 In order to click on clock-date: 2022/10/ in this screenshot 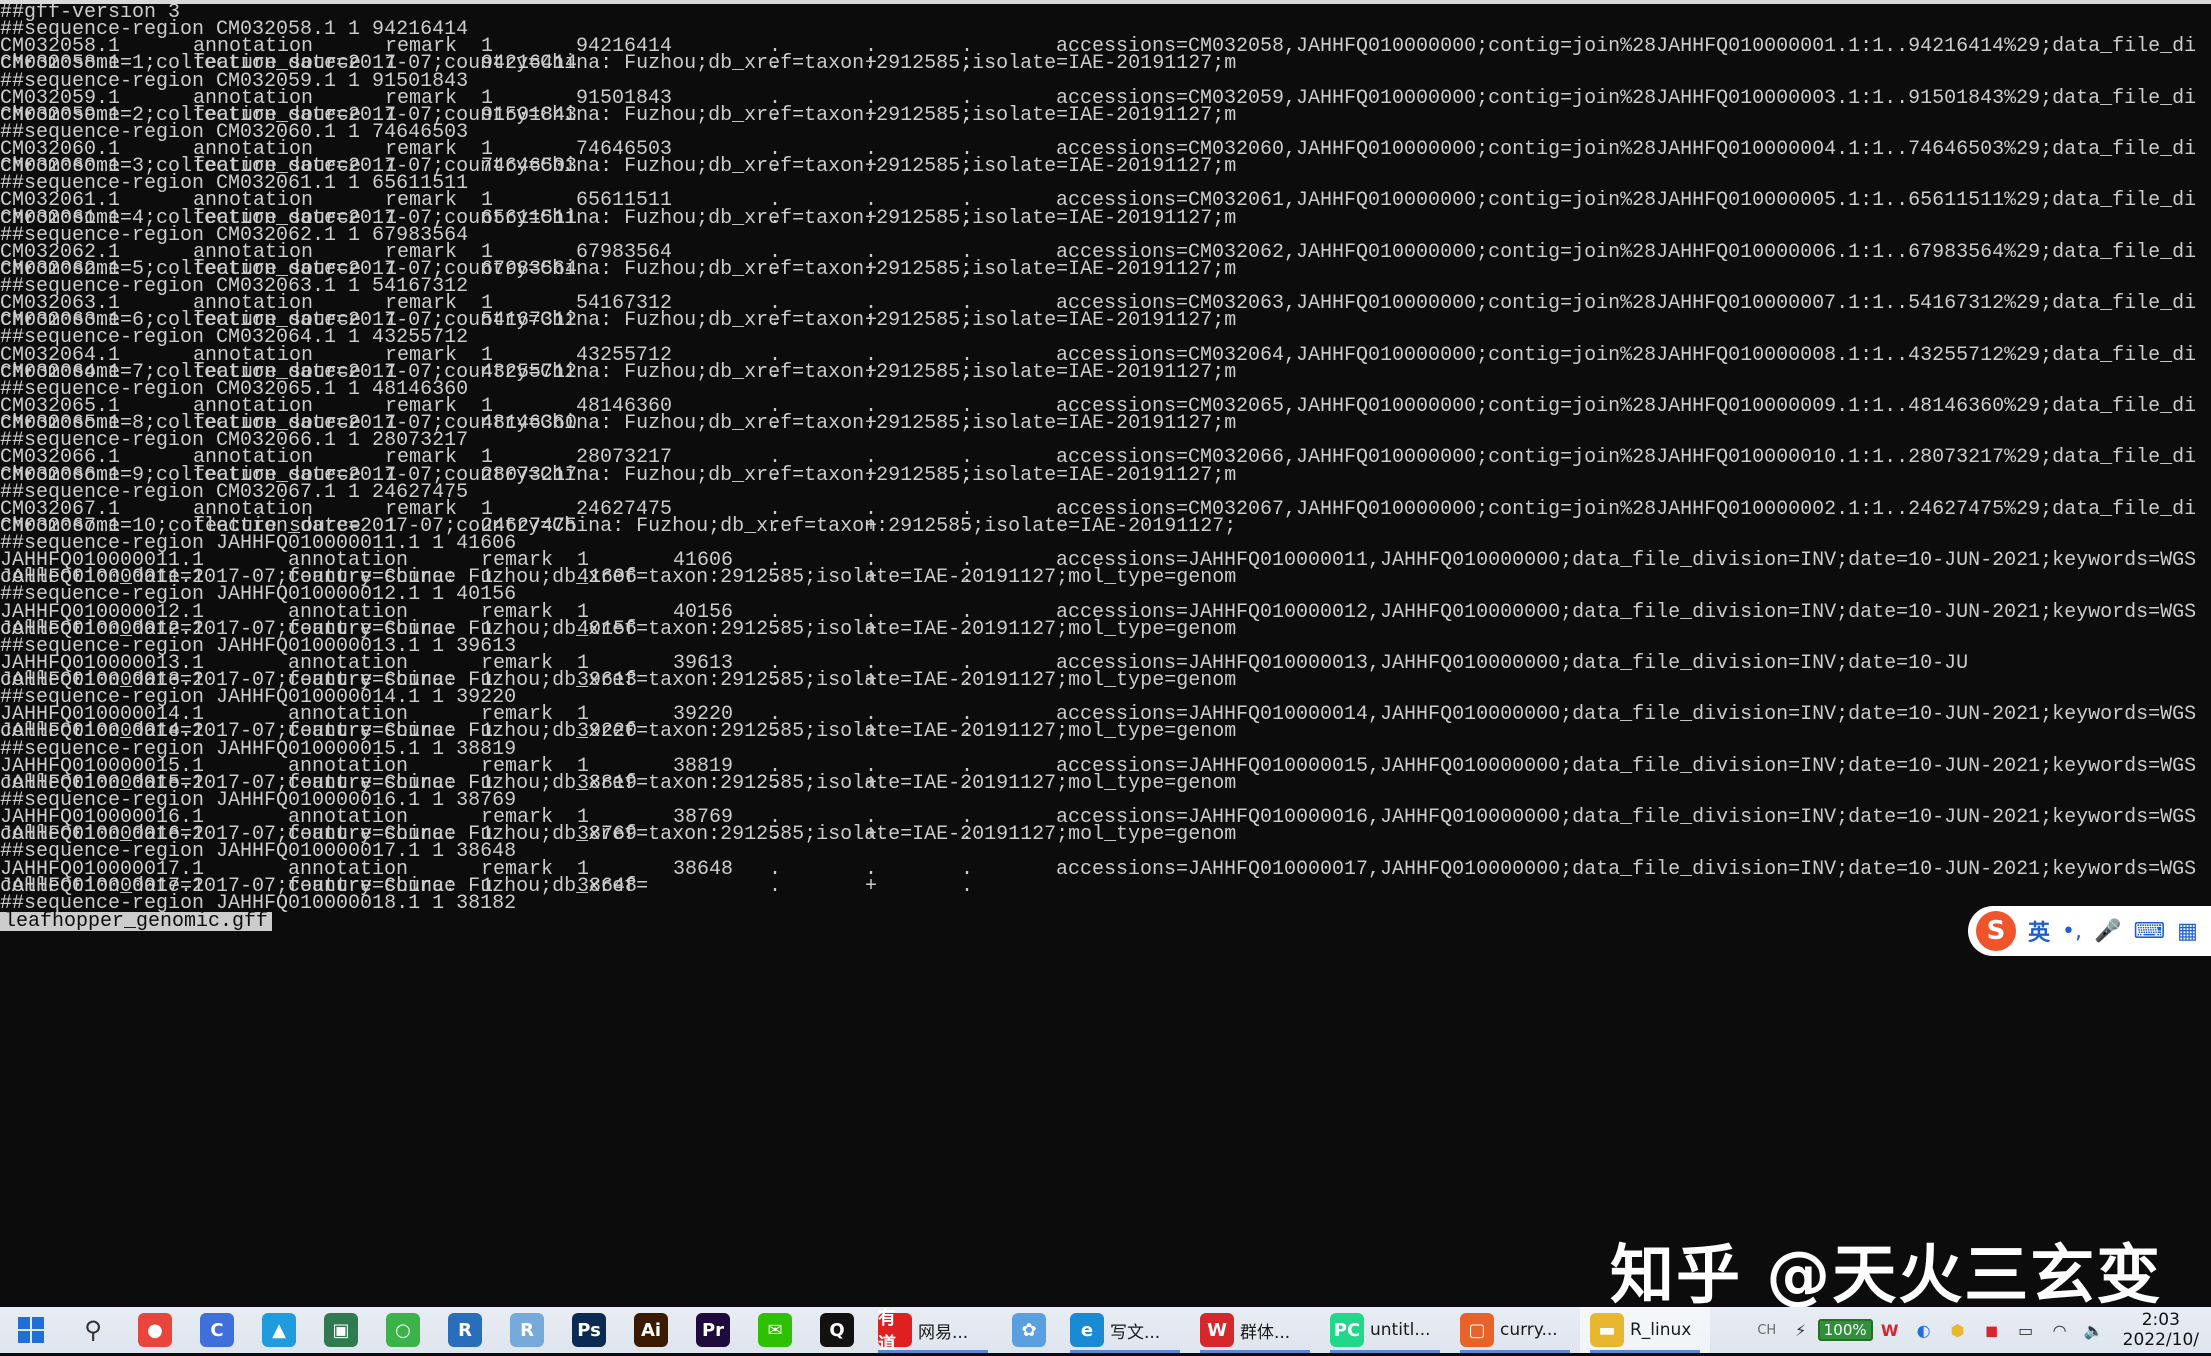, I will do `click(2160, 1340)`.